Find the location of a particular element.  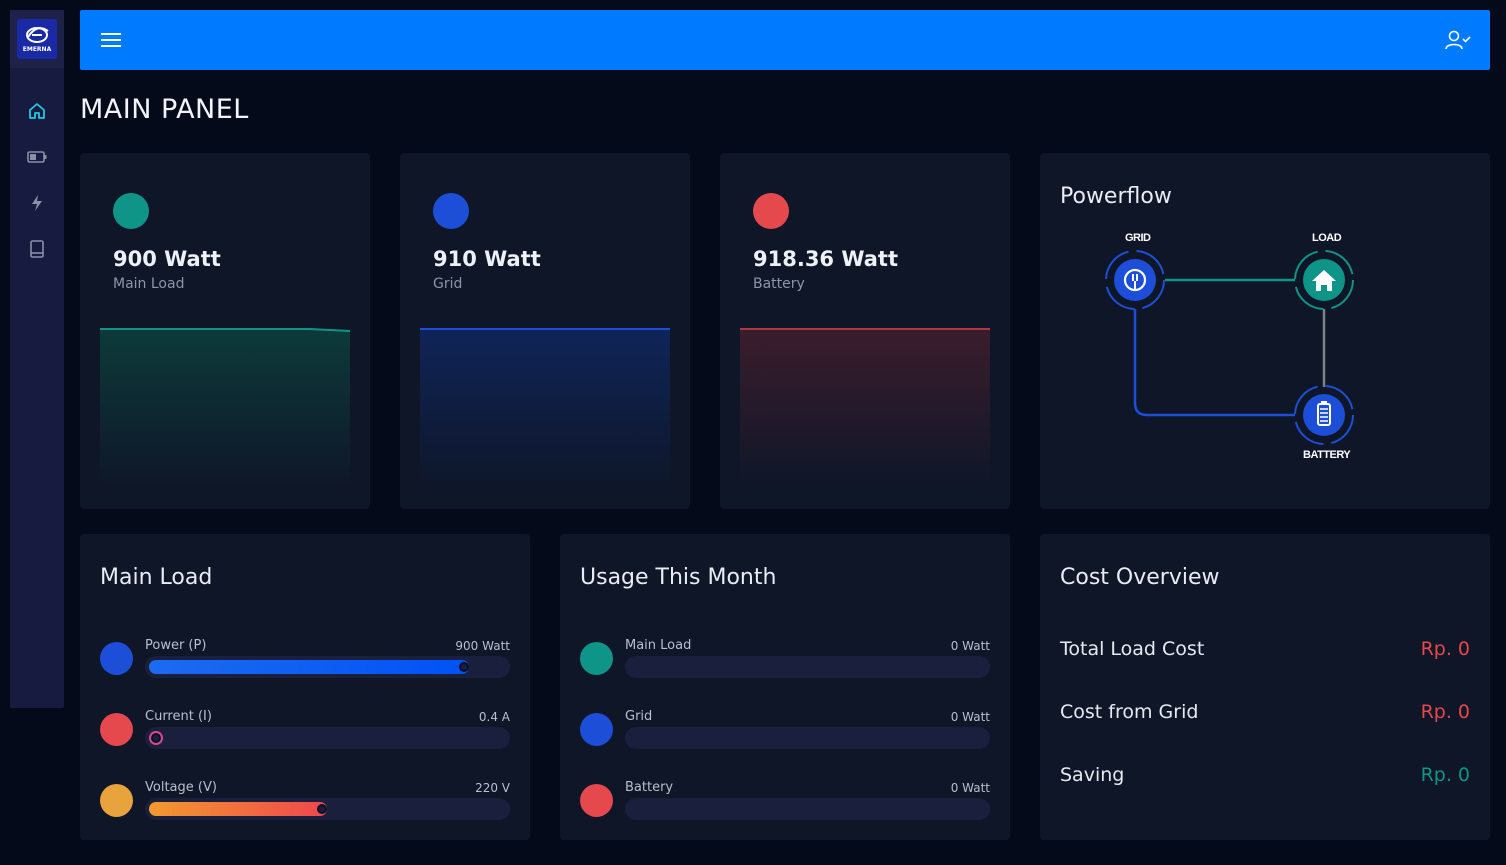

power-progress-track is located at coordinates (327, 667).